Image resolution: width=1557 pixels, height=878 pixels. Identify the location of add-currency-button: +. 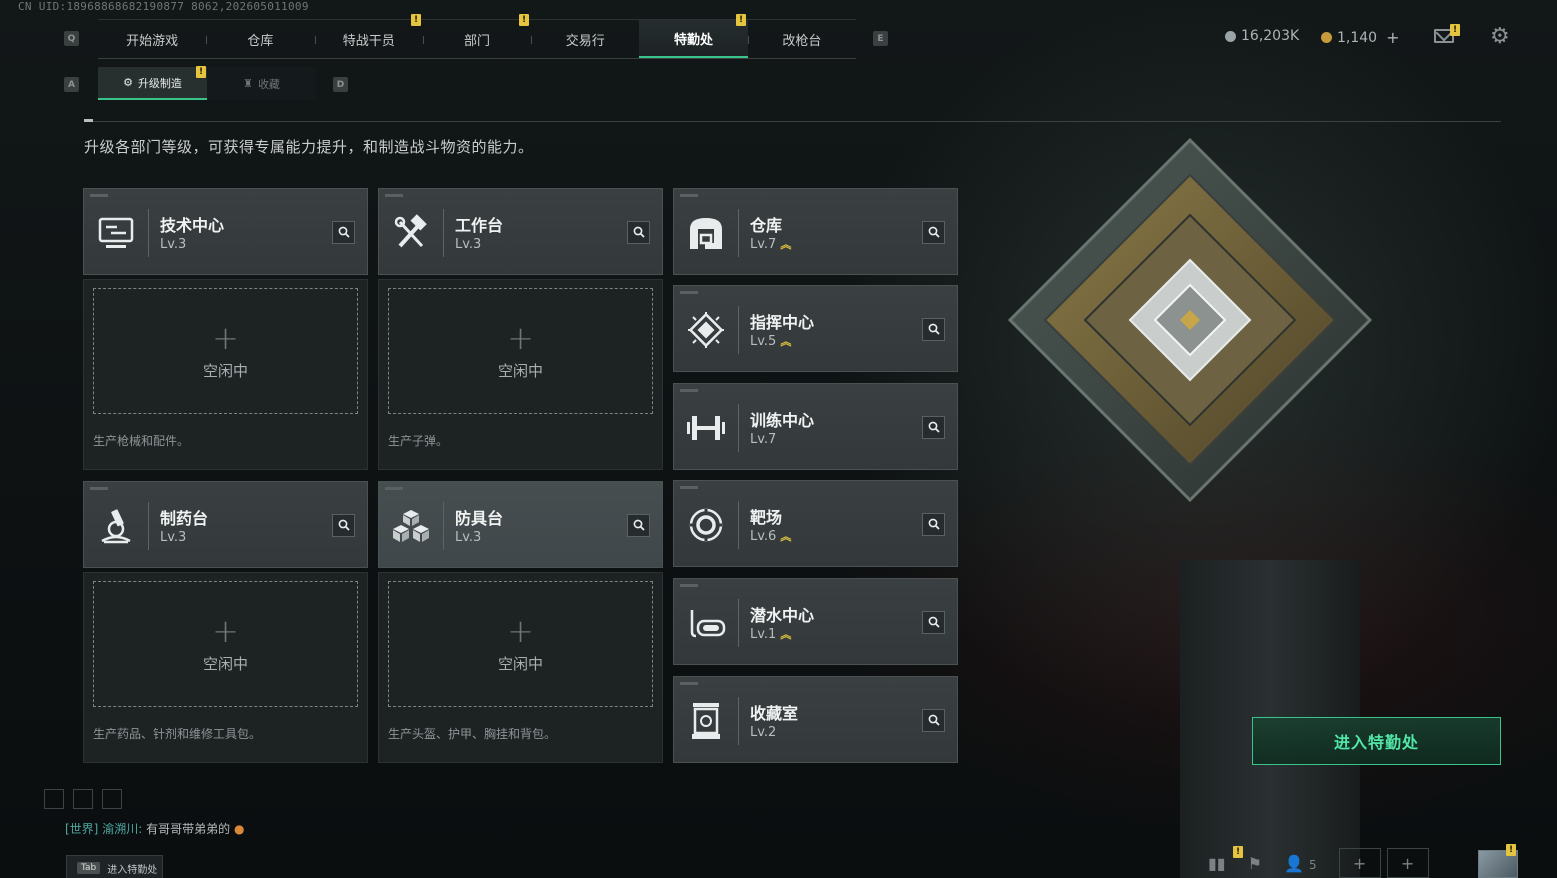
(1392, 37).